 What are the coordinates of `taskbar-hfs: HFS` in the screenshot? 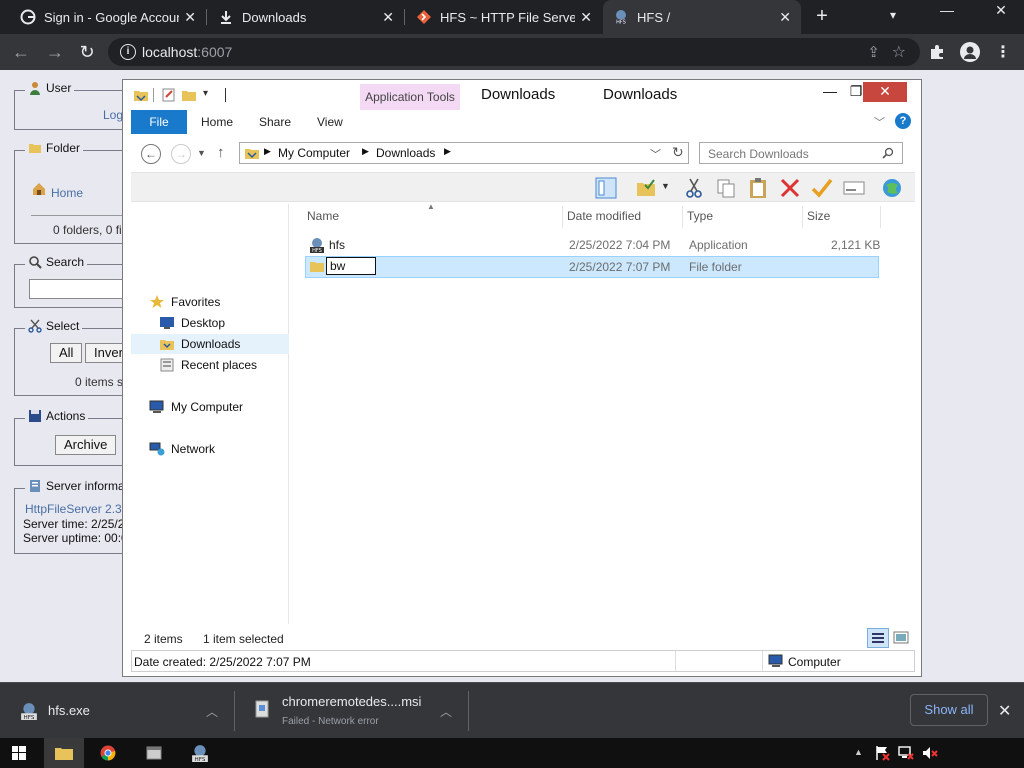 It's located at (200, 753).